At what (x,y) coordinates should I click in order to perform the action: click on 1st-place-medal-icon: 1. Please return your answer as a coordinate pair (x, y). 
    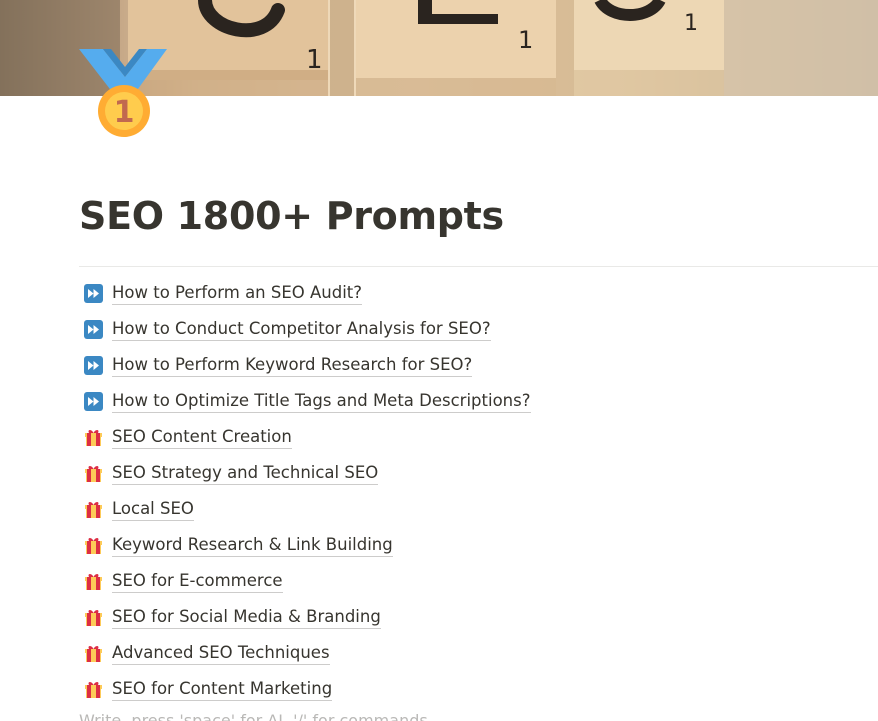
    Looking at the image, I should click on (123, 93).